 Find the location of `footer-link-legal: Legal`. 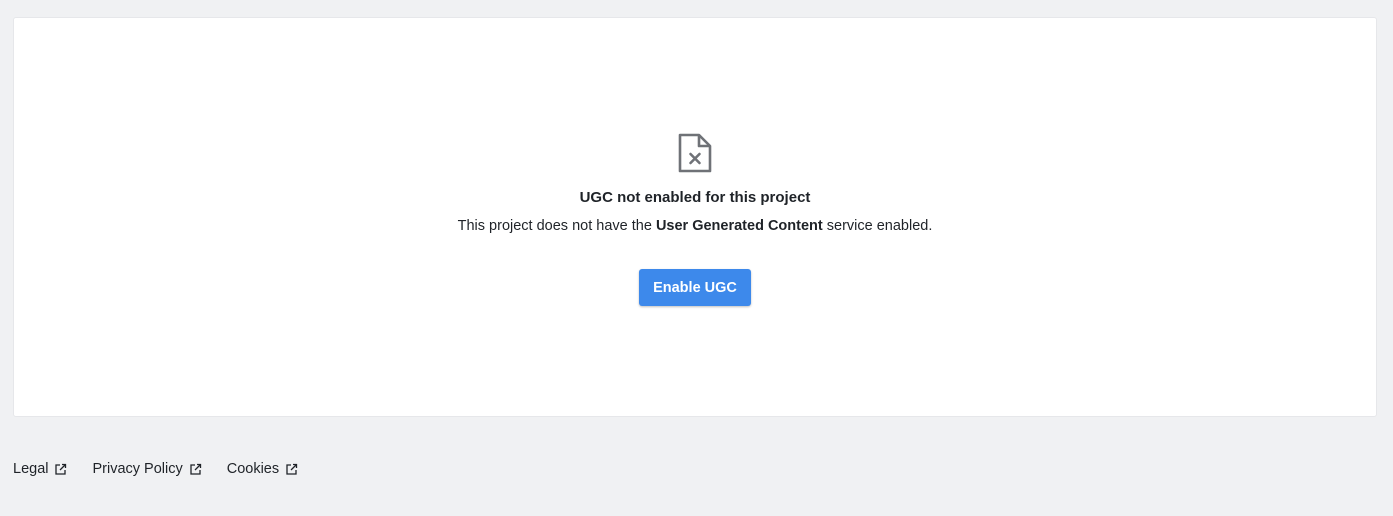

footer-link-legal: Legal is located at coordinates (40, 469).